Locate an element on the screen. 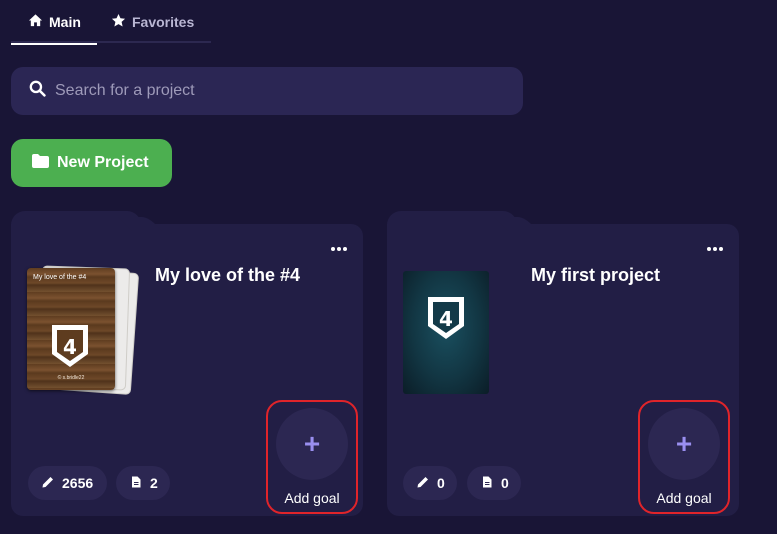  tab-main: Main is located at coordinates (54, 22).